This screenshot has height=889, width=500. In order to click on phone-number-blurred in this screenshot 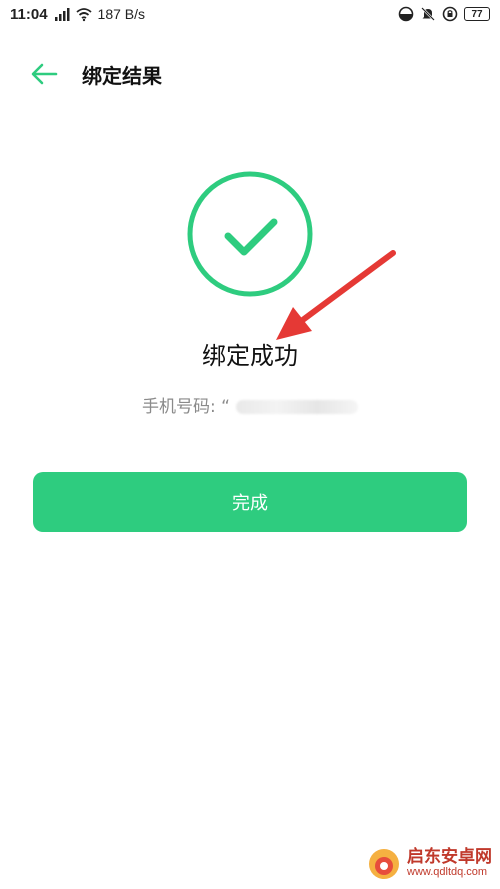, I will do `click(296, 407)`.